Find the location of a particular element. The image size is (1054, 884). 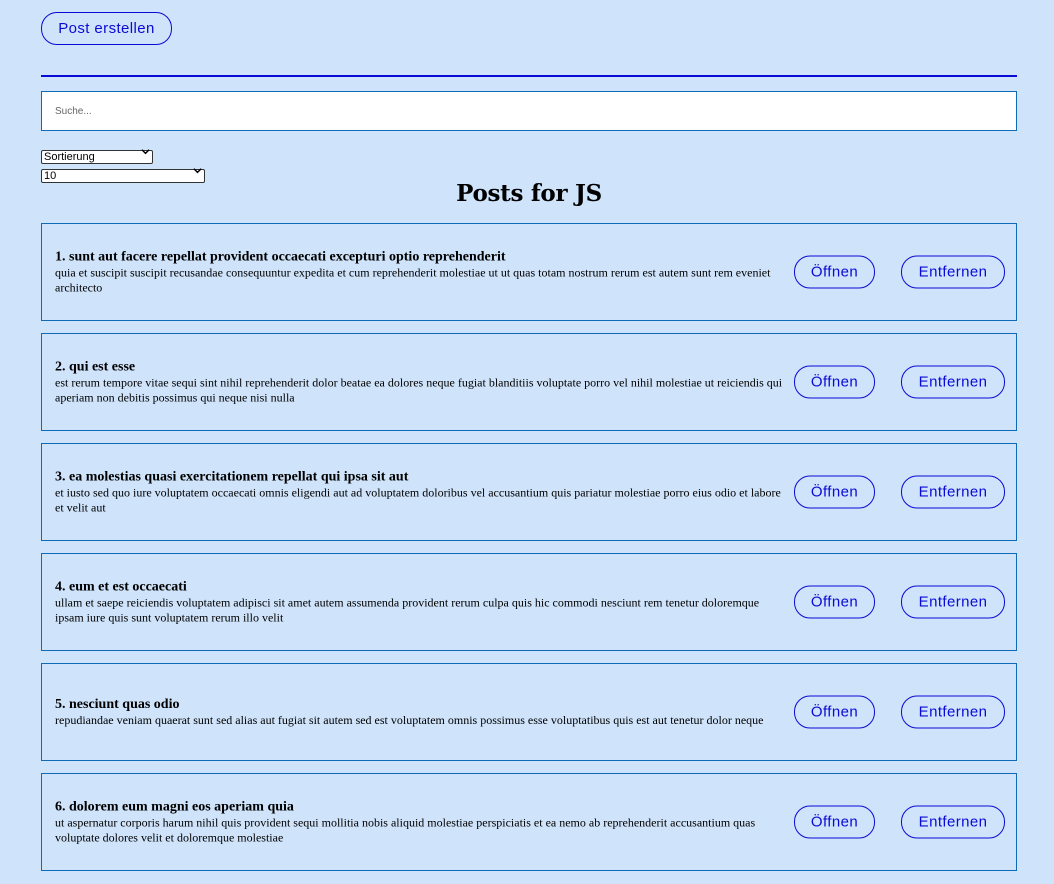

limit-select-wrapper: 10 is located at coordinates (123, 173).